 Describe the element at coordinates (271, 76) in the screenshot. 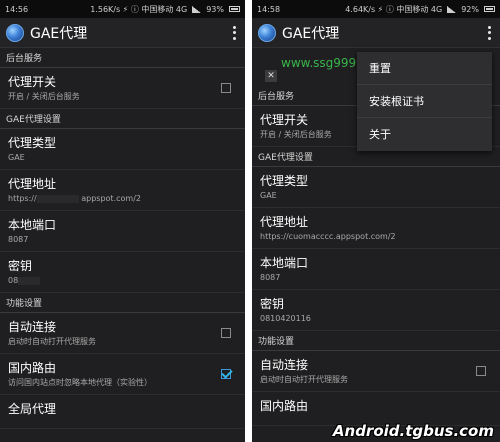

I see `close-icon: ✕` at that location.